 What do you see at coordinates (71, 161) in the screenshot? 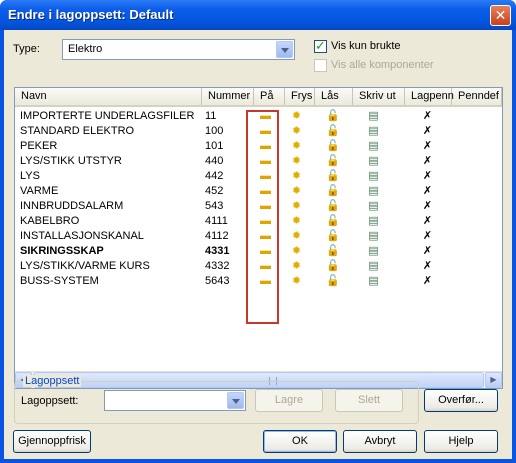
I see `layer-name: LYS/STIKK UTSTYR` at bounding box center [71, 161].